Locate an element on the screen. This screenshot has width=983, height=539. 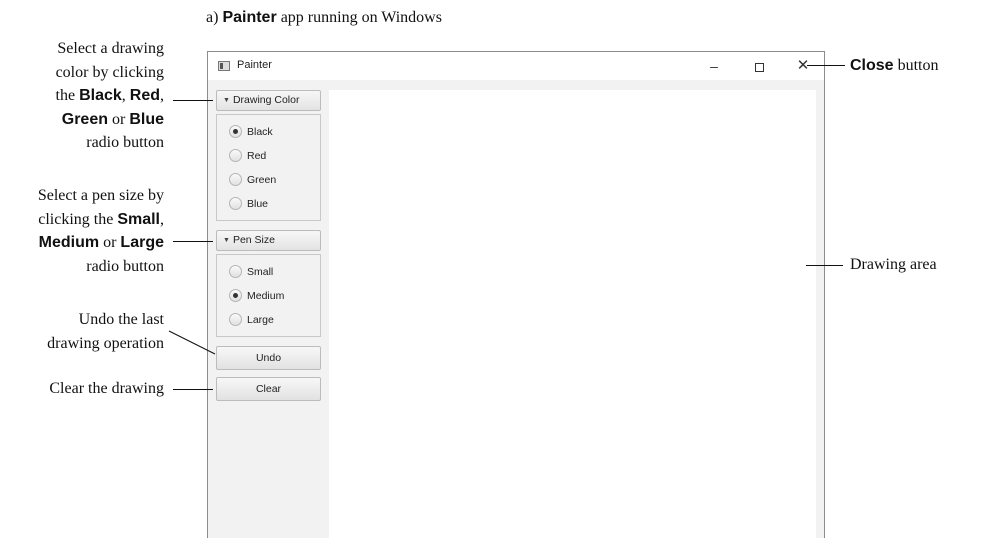
callout-line-clear is located at coordinates (193, 389).